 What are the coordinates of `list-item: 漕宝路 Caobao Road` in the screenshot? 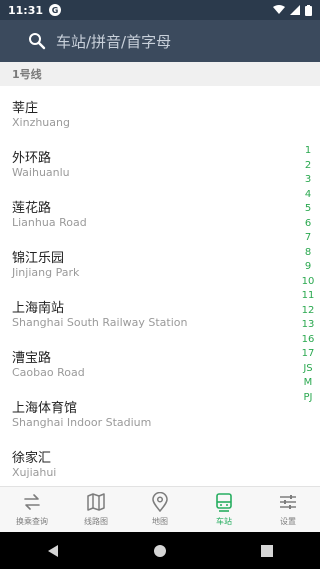 It's located at (160, 361).